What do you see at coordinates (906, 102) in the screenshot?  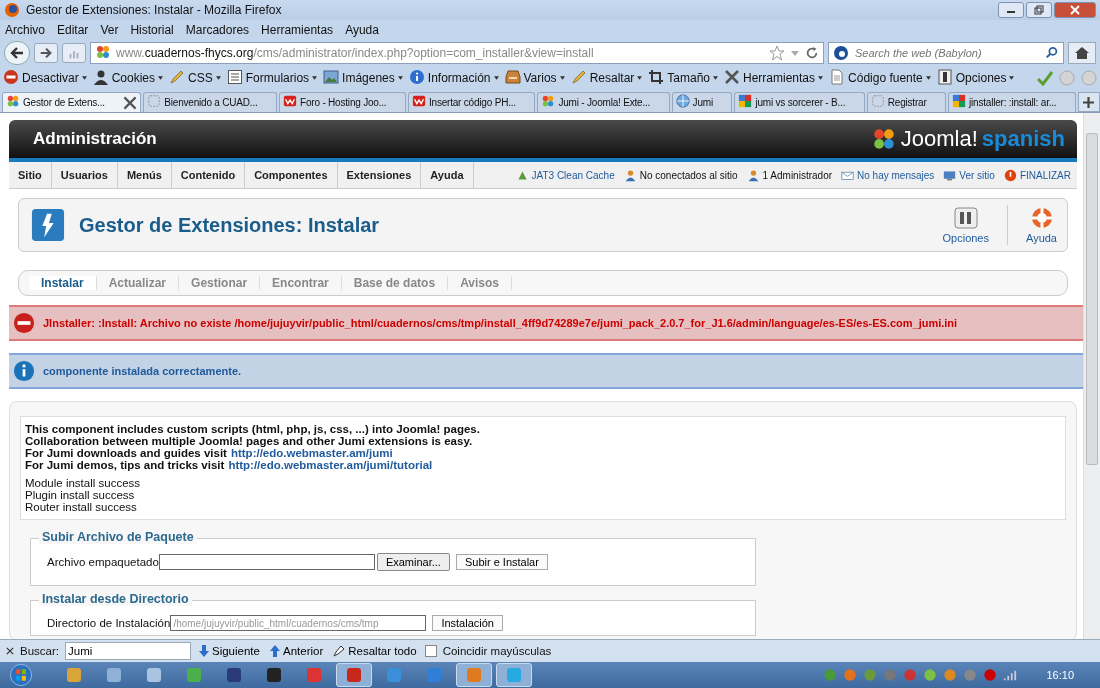 I see `browser-tab: Registrar` at bounding box center [906, 102].